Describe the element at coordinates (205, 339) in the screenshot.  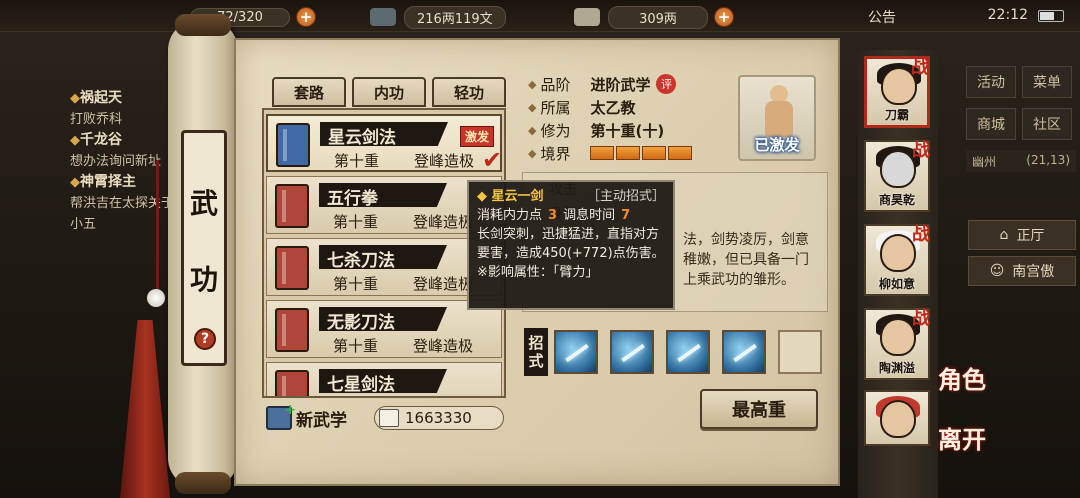
I see `help-icon: ?` at that location.